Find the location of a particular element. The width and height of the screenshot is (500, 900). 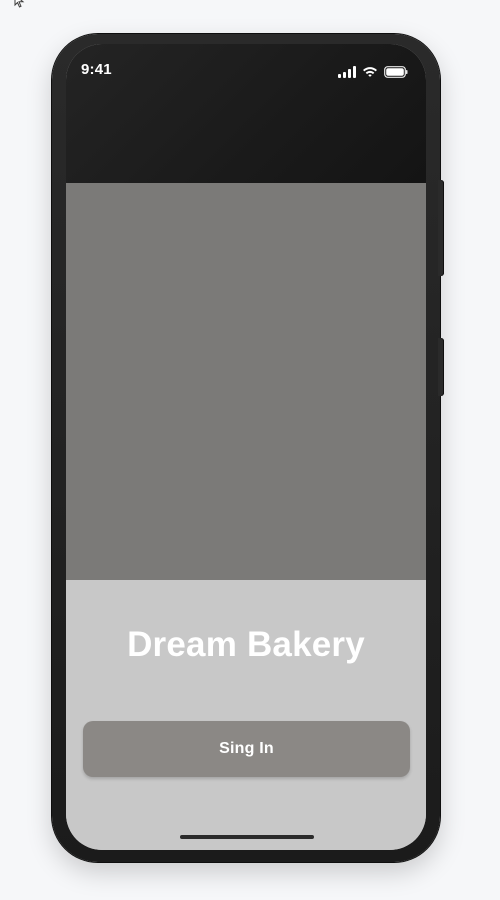

status-time: 9:41 is located at coordinates (96, 69).